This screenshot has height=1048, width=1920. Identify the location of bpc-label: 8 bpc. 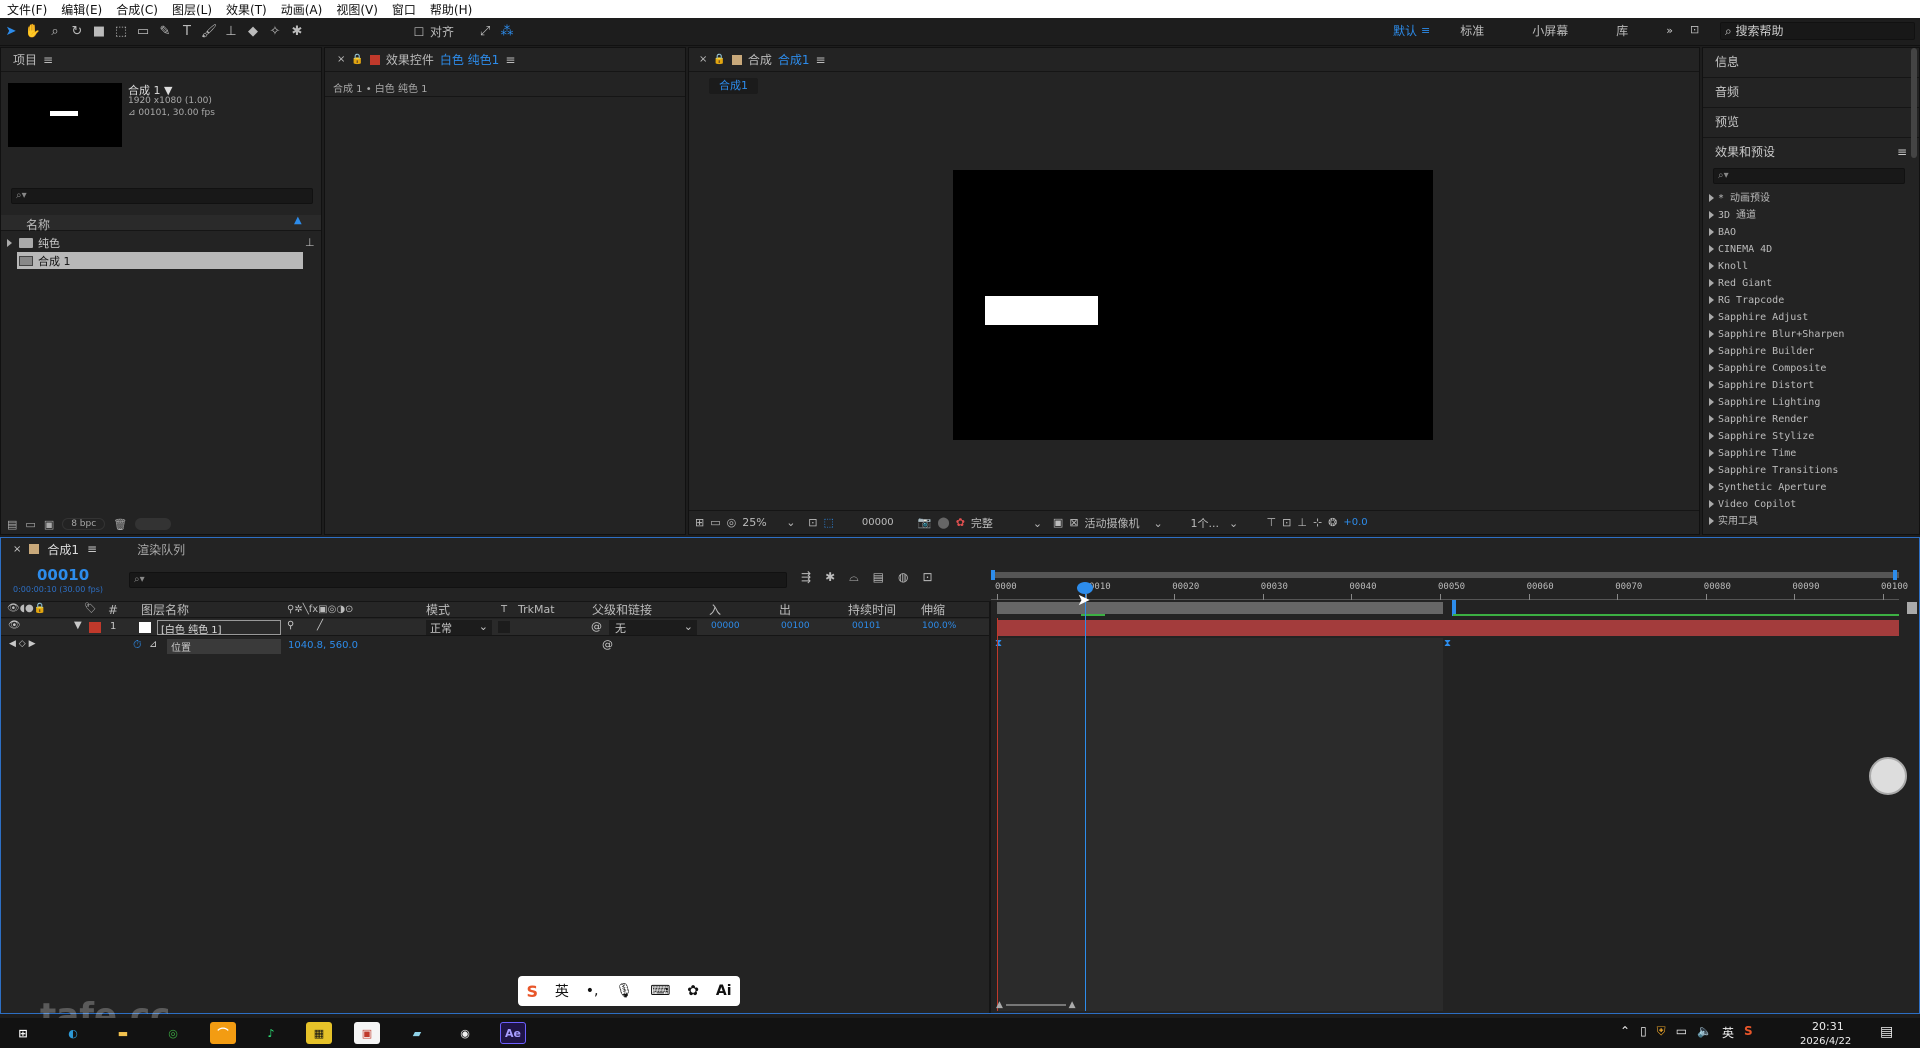
(84, 524).